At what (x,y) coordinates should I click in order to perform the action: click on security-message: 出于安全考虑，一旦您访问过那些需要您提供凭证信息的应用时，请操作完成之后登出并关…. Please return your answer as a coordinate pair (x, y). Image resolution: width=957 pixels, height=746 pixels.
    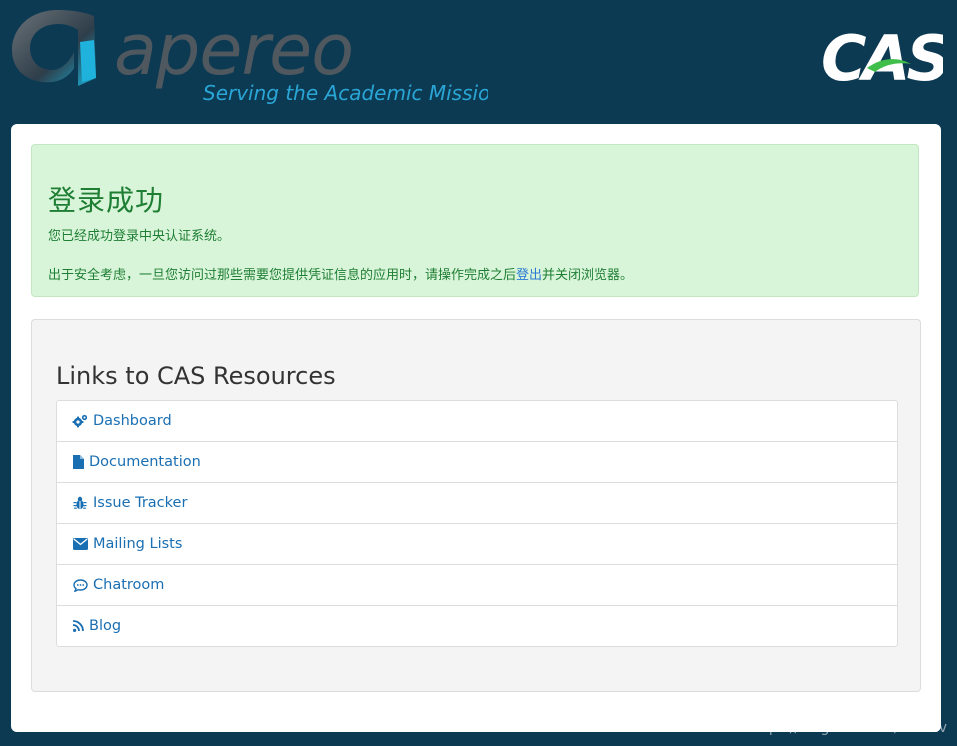
    Looking at the image, I should click on (340, 273).